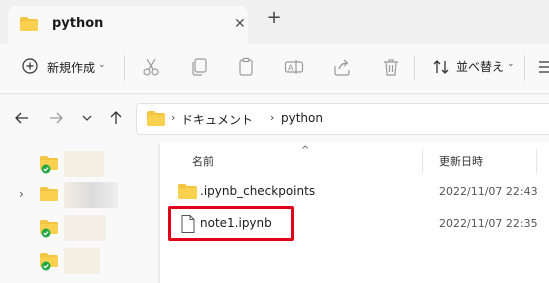  Describe the element at coordinates (354, 160) in the screenshot. I see `column-header: 名前 ^ 更新日時` at that location.